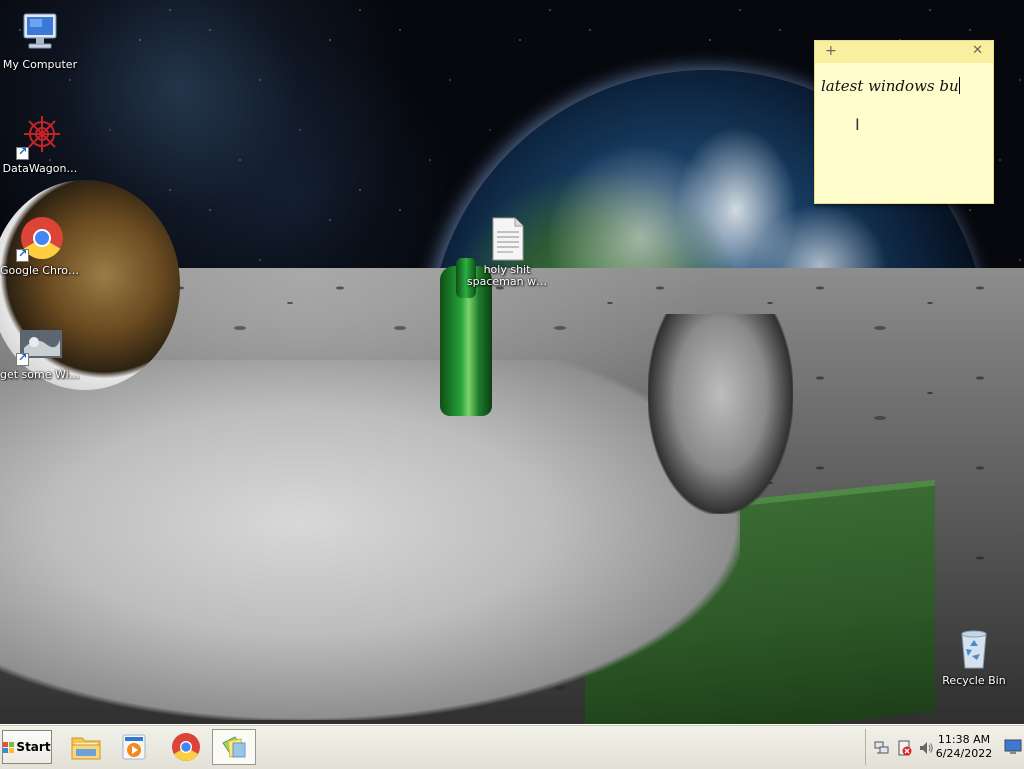 The width and height of the screenshot is (1024, 769). I want to click on taskbar-chrome-button, so click(186, 747).